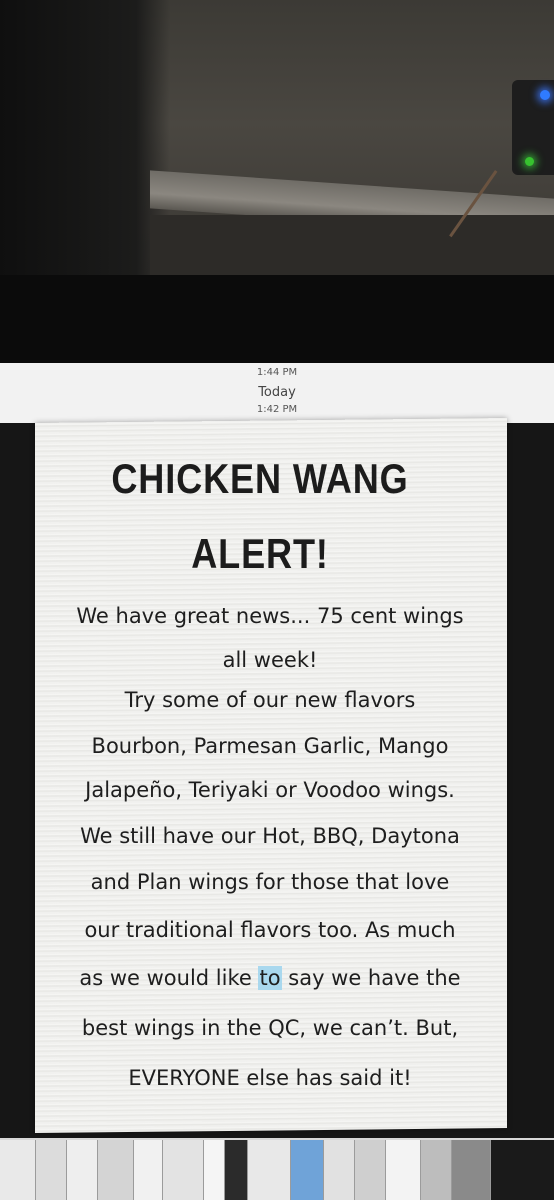  What do you see at coordinates (270, 1028) in the screenshot?
I see `flyer-text-line: best wings in the QC, we can’t. But,` at bounding box center [270, 1028].